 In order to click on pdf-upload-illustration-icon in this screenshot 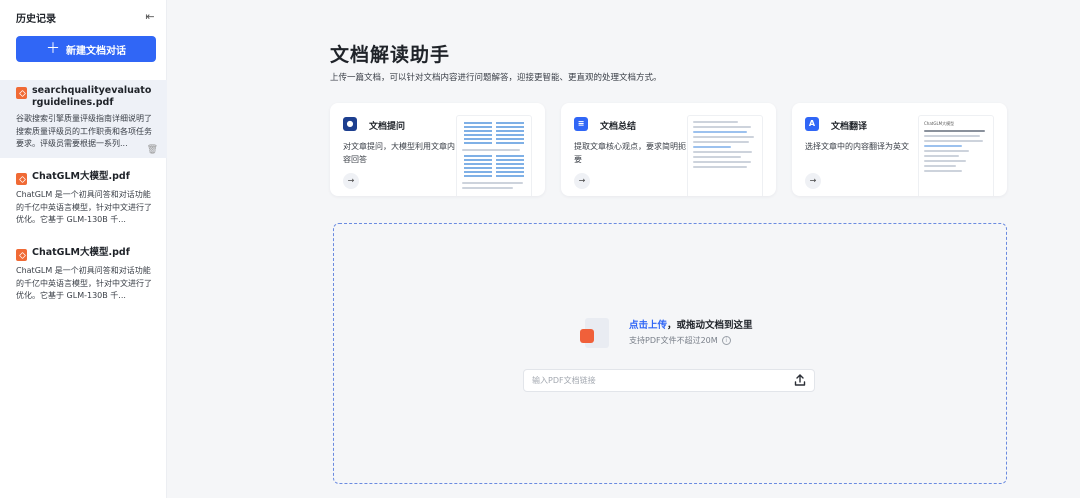, I will do `click(594, 333)`.